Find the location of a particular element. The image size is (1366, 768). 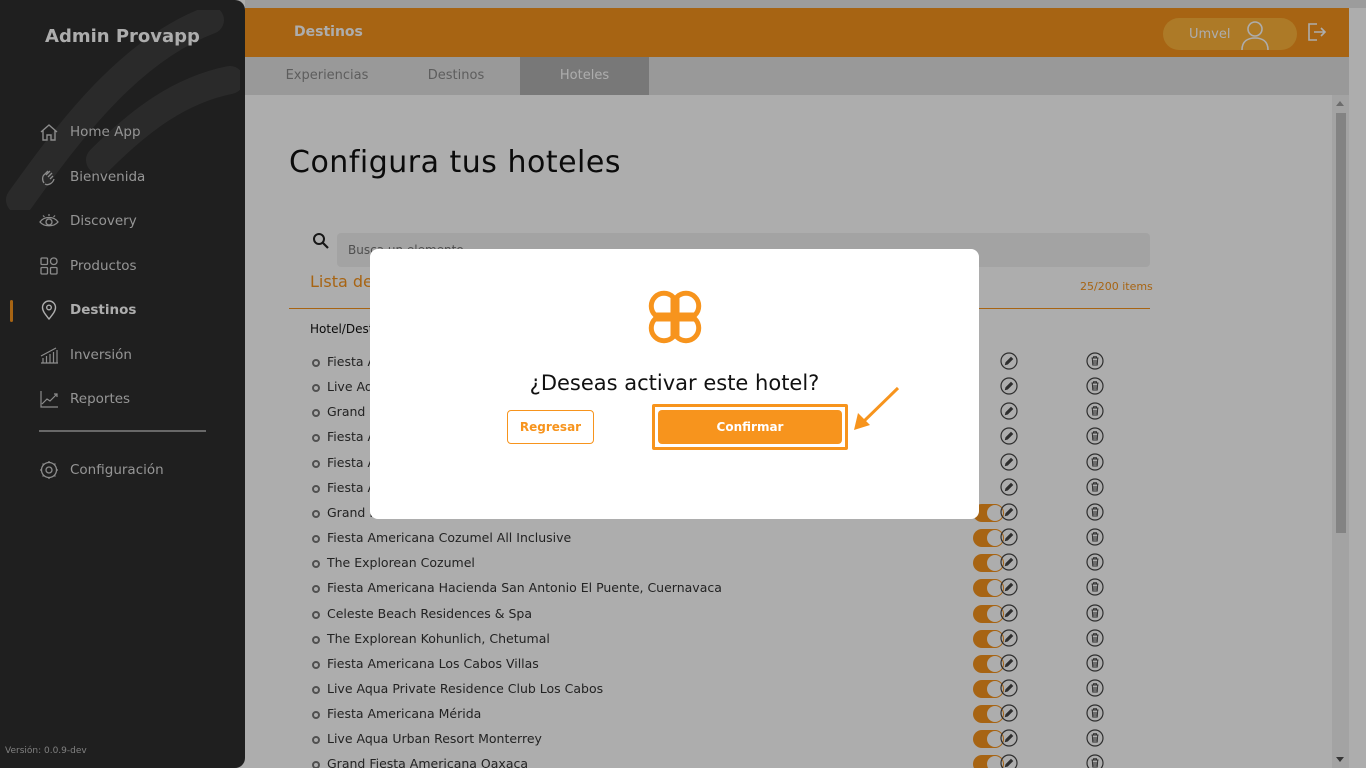

back-button: Regresar is located at coordinates (550, 427).